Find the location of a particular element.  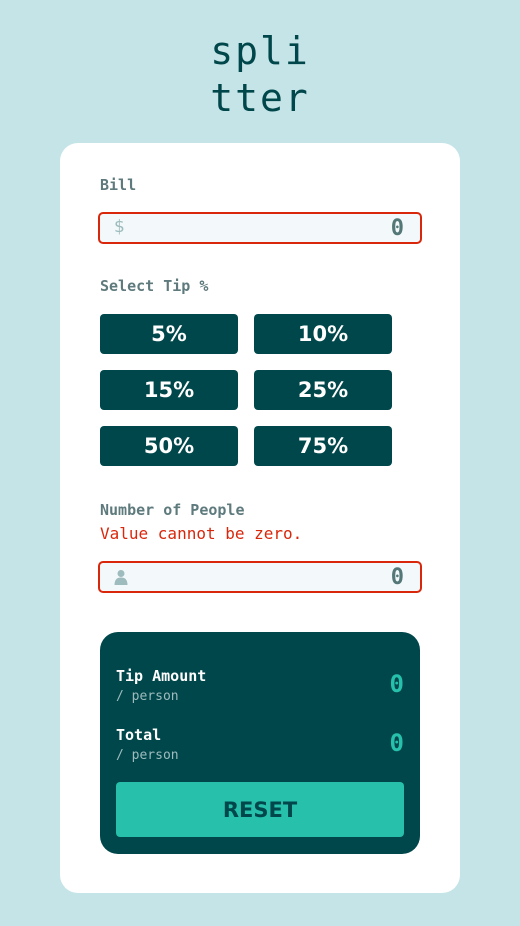

total-value: 0 is located at coordinates (396, 743).